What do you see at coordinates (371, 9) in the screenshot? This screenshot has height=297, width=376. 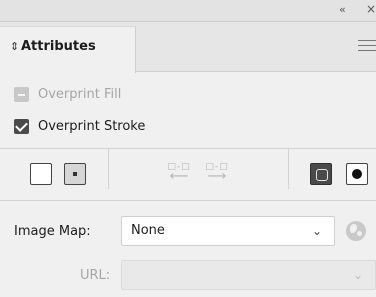 I see `close-panel-icon: ×` at bounding box center [371, 9].